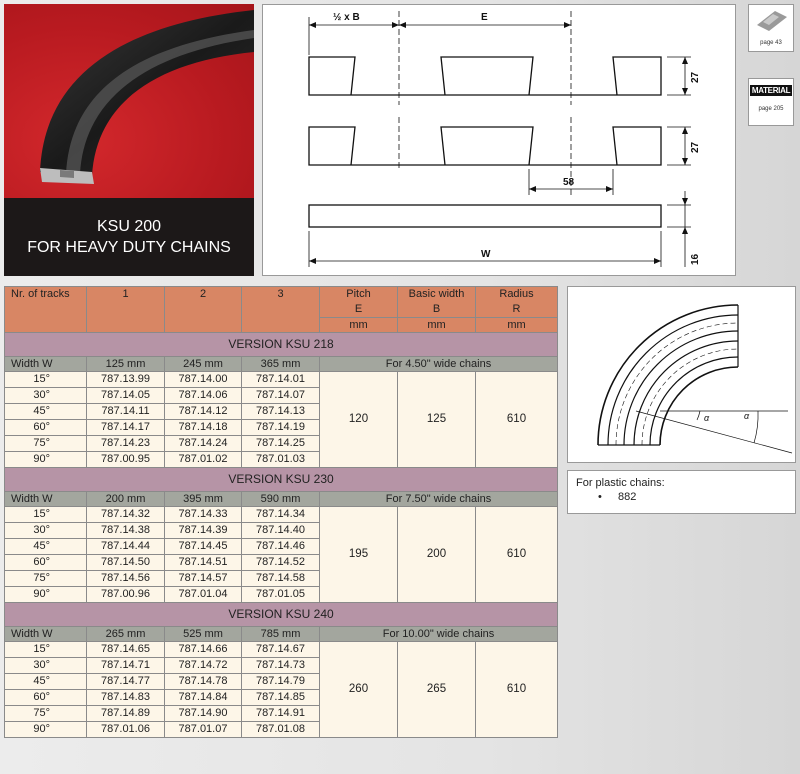 This screenshot has width=800, height=774. I want to click on middle-profile, so click(485, 146).